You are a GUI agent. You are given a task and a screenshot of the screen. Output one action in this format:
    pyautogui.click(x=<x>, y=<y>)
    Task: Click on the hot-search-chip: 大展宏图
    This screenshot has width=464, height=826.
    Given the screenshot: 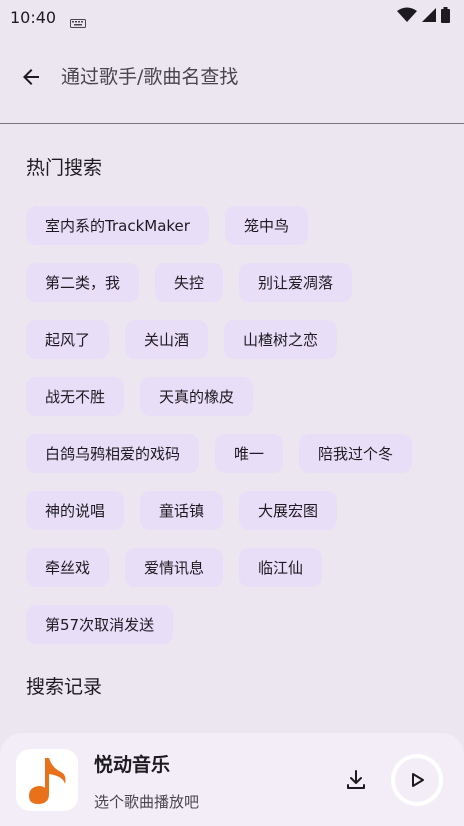 What is the action you would take?
    pyautogui.click(x=288, y=510)
    